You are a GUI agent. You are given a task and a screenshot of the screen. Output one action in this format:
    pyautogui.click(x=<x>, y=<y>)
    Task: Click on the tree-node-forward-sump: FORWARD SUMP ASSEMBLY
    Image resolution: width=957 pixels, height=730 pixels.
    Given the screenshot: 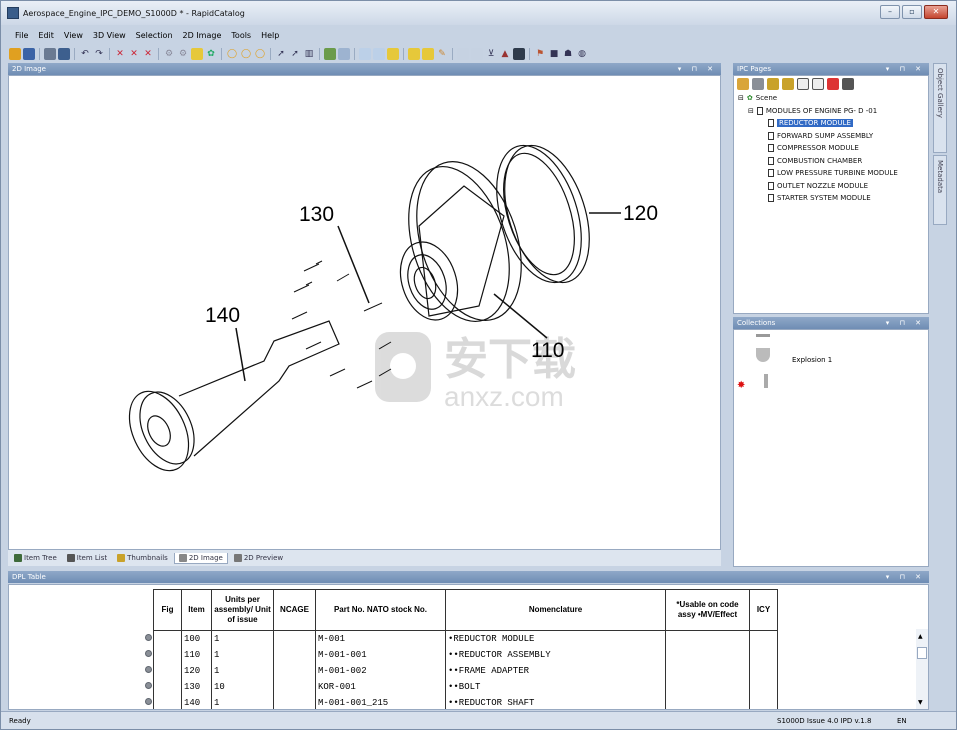 What is the action you would take?
    pyautogui.click(x=833, y=136)
    